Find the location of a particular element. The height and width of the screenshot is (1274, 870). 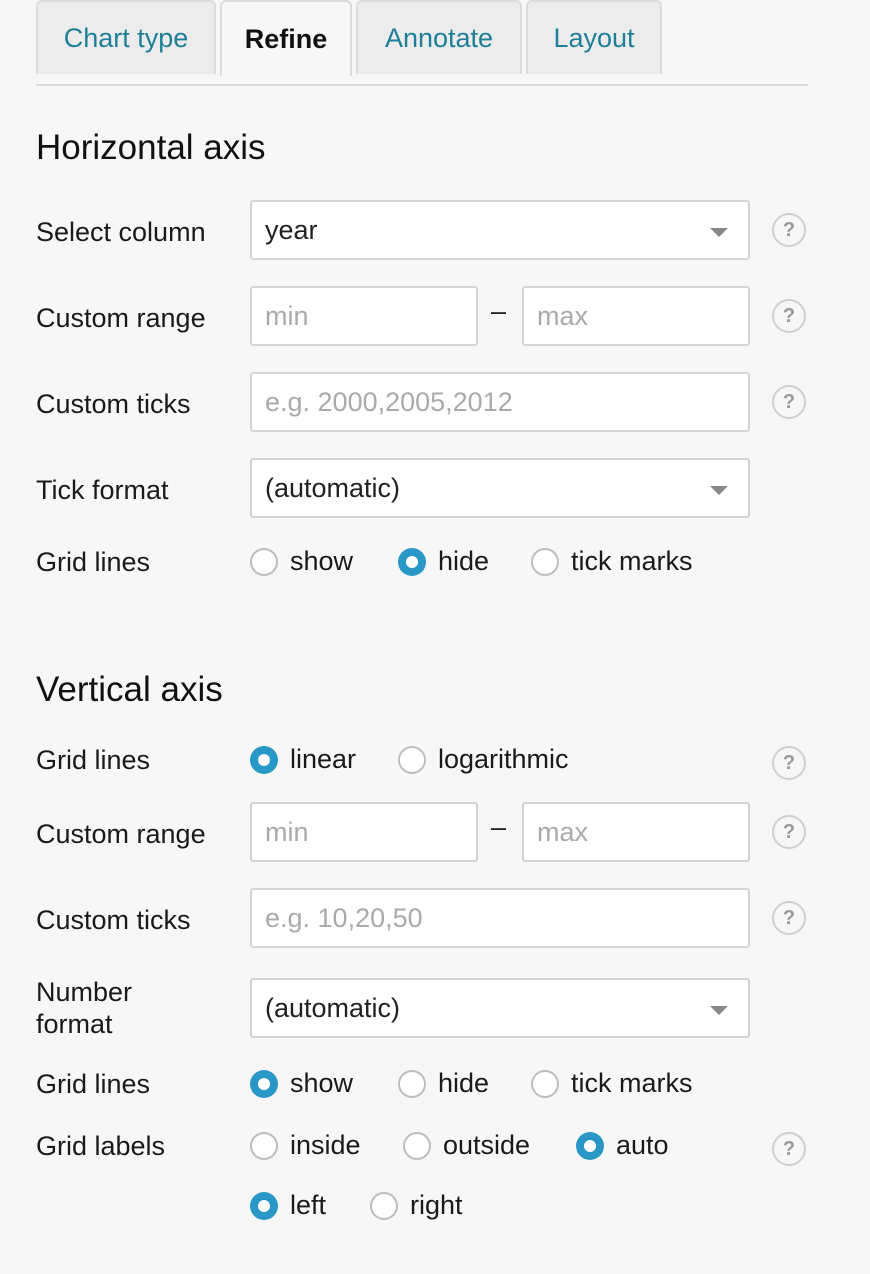

v-custom-range-label: Custom range is located at coordinates (121, 834).